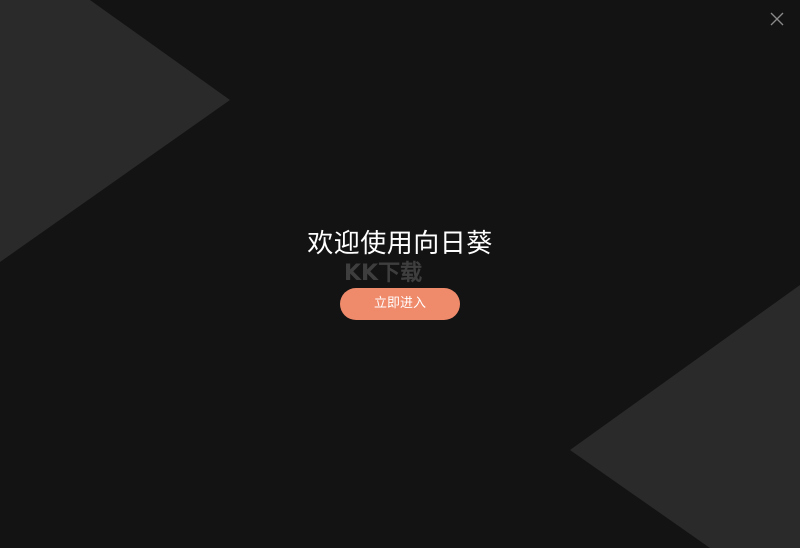  Describe the element at coordinates (400, 304) in the screenshot. I see `enter-now-button: 立即进入` at that location.